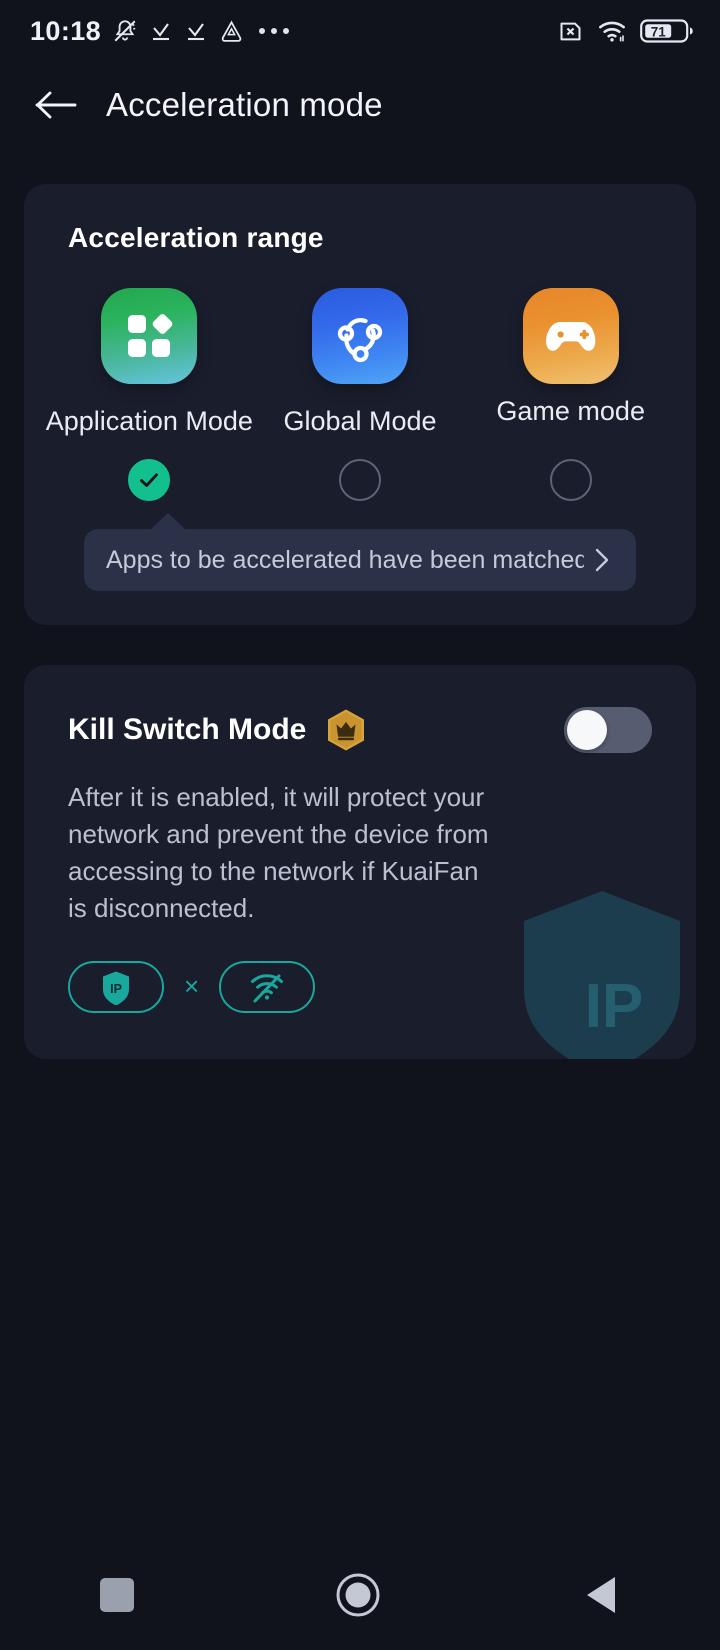 The height and width of the screenshot is (1650, 720). I want to click on back-arrow-icon, so click(56, 105).